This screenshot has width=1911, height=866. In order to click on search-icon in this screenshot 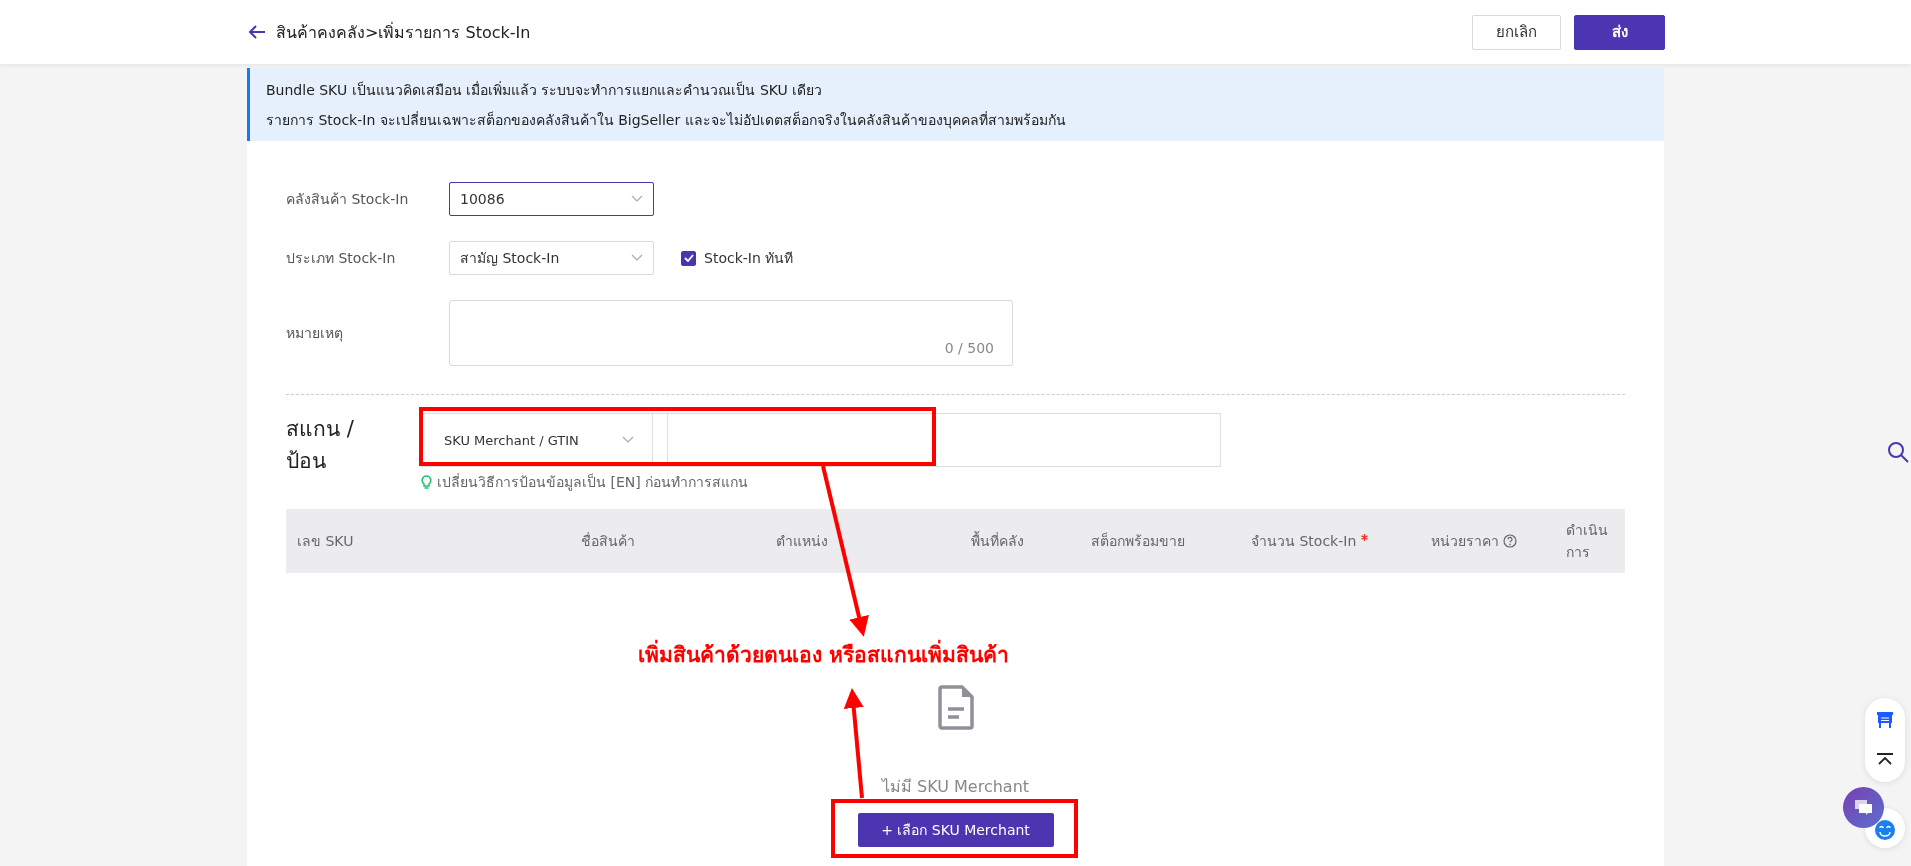, I will do `click(1898, 452)`.